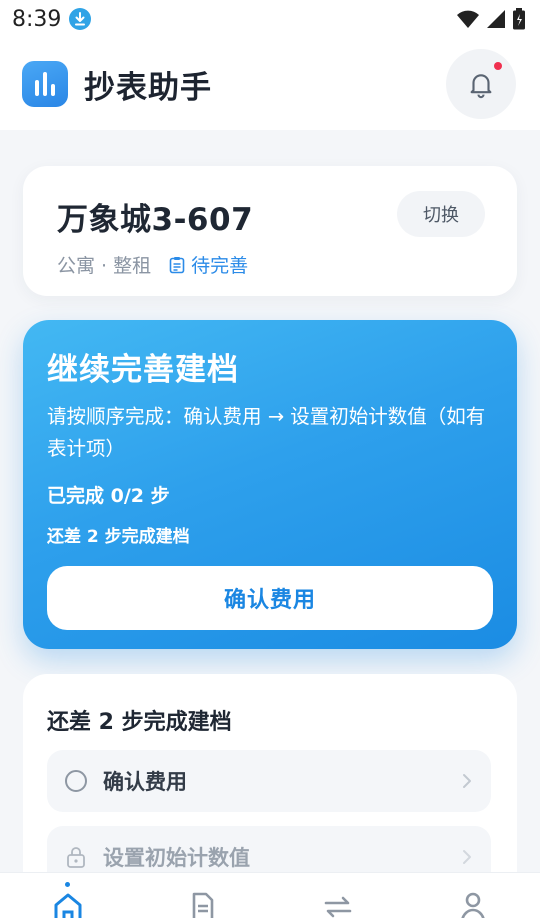 This screenshot has height=918, width=540. What do you see at coordinates (108, 496) in the screenshot?
I see `progress-count: 已完成 0/2 步` at bounding box center [108, 496].